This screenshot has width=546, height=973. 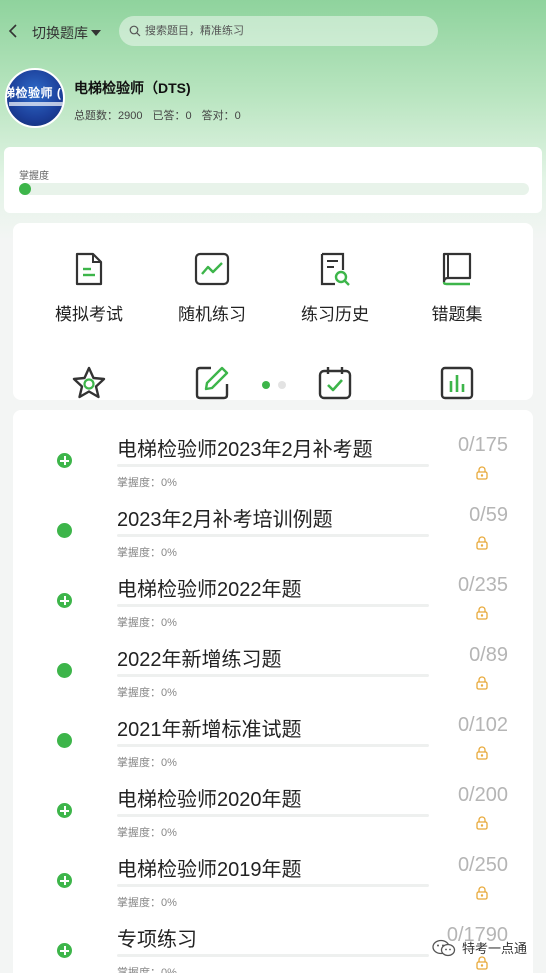 I want to click on random-practice-button: 随机练习, so click(x=212, y=288).